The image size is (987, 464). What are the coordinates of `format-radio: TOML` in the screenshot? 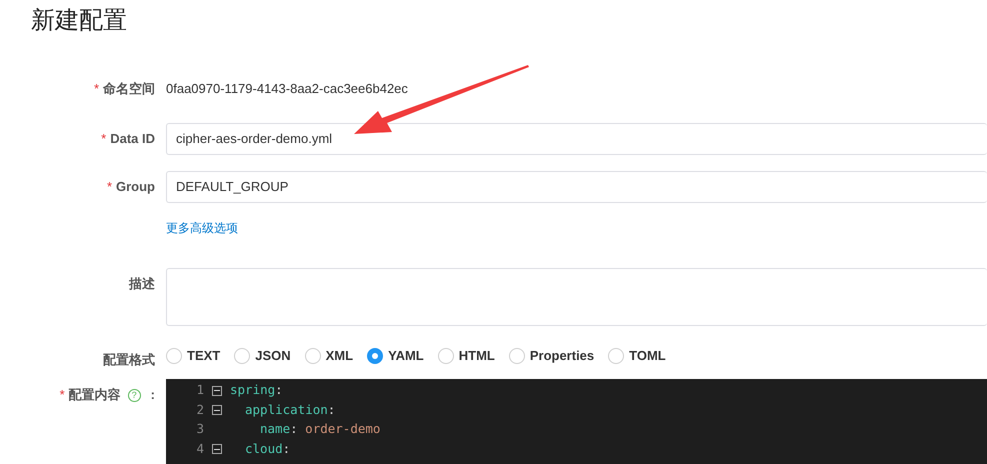 It's located at (637, 356).